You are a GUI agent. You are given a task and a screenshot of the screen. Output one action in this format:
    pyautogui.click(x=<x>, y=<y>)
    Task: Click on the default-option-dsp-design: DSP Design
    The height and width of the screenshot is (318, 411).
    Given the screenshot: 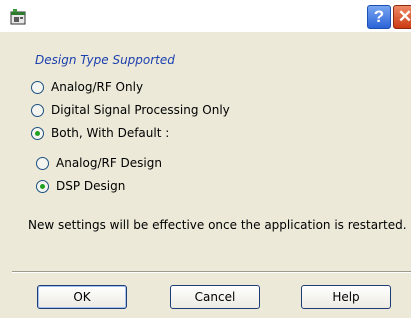 What is the action you would take?
    pyautogui.click(x=80, y=186)
    